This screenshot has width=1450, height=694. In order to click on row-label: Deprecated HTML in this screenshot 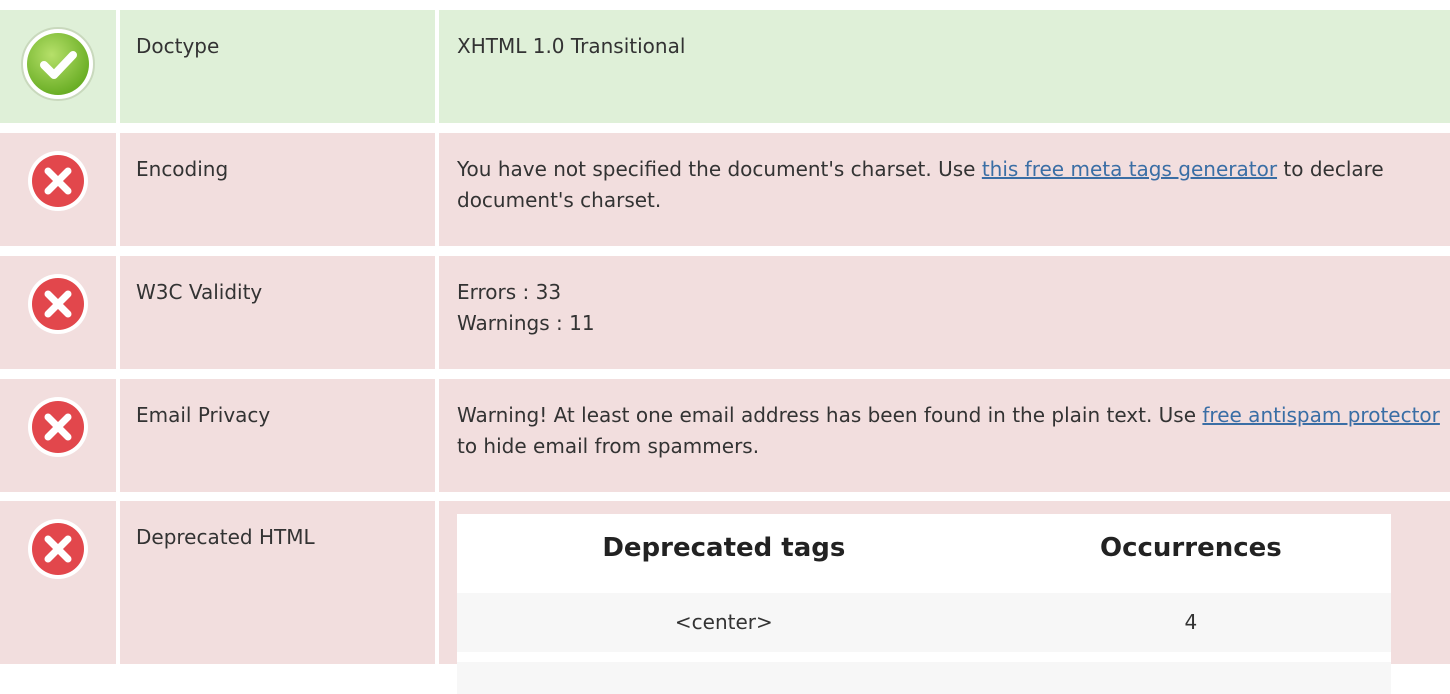, I will do `click(277, 582)`.